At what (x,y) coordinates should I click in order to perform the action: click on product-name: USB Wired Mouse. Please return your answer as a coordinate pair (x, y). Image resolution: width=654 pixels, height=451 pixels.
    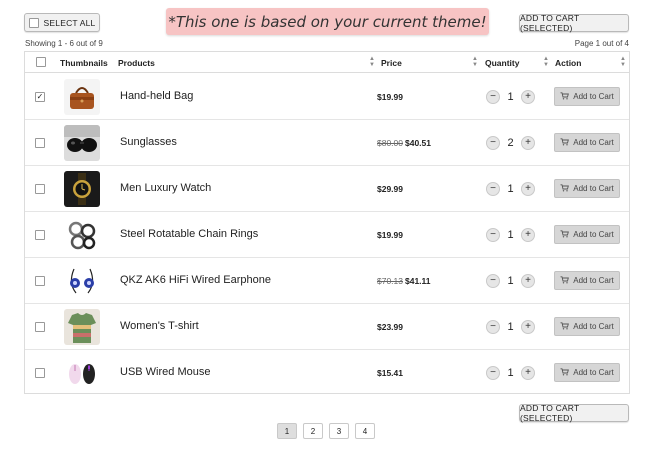
    Looking at the image, I should click on (165, 372).